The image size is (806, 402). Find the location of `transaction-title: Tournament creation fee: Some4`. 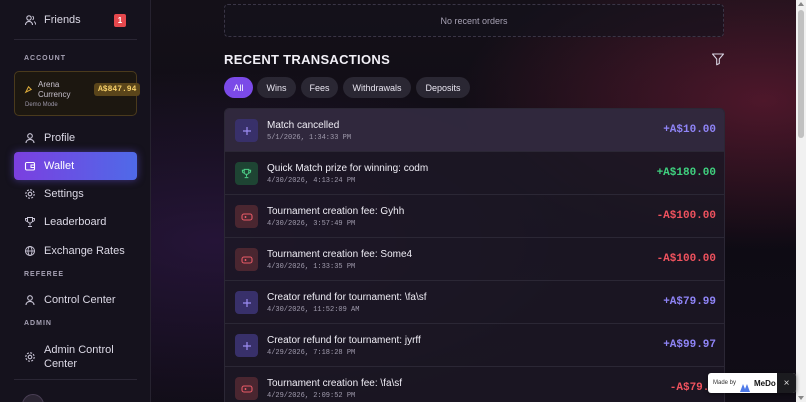

transaction-title: Tournament creation fee: Some4 is located at coordinates (340, 254).